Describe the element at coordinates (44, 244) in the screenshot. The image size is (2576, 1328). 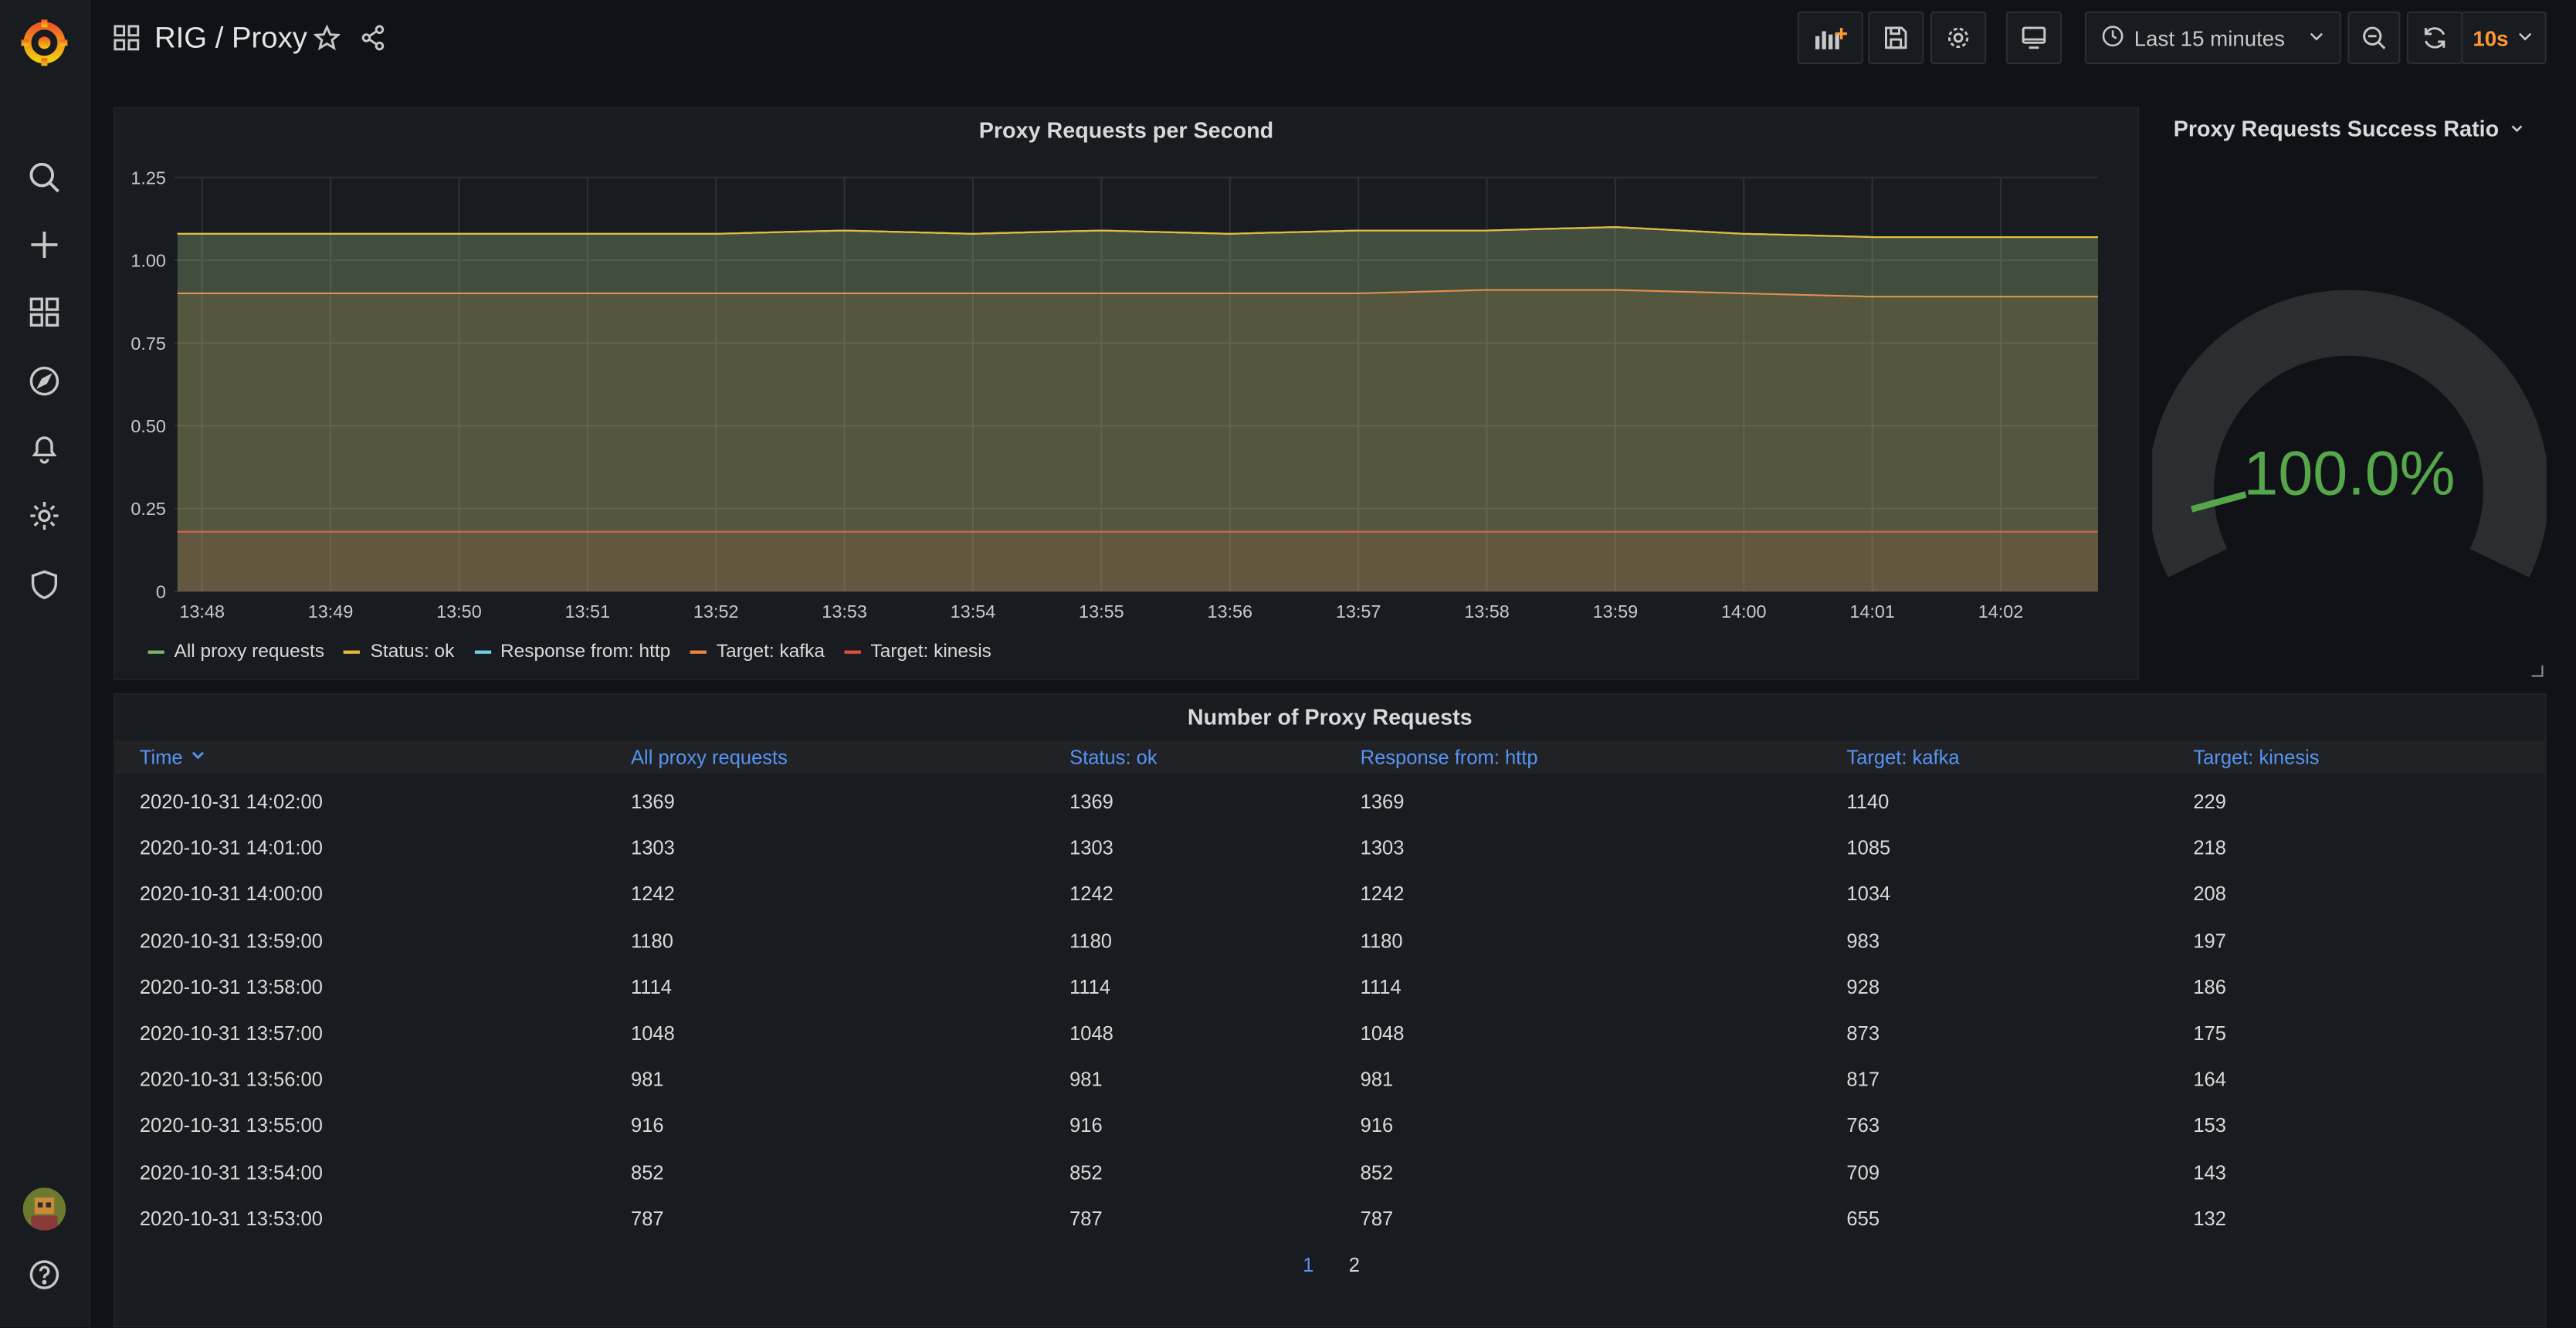
I see `plus-icon` at that location.